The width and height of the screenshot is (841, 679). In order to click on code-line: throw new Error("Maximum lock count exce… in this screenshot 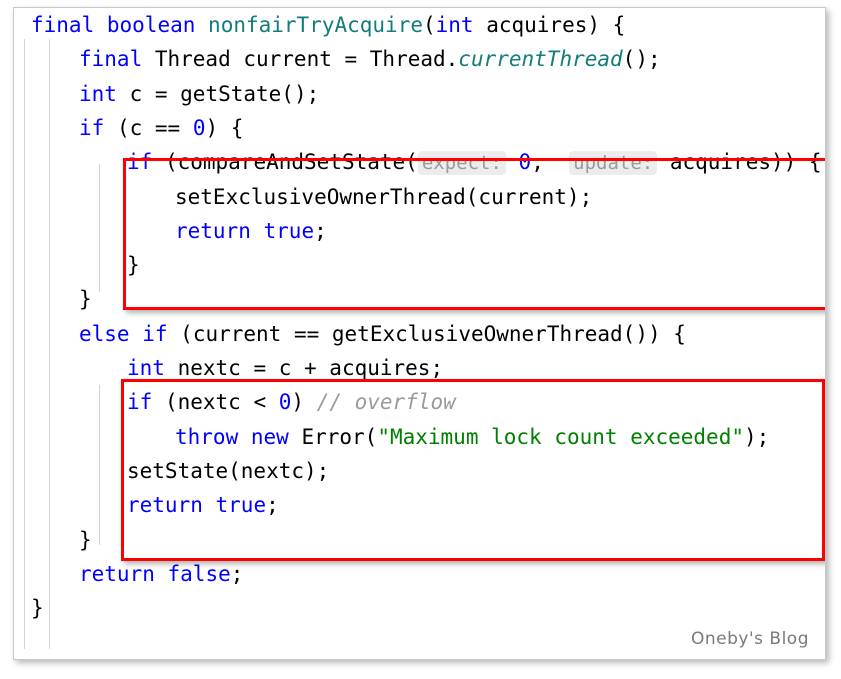, I will do `click(391, 437)`.